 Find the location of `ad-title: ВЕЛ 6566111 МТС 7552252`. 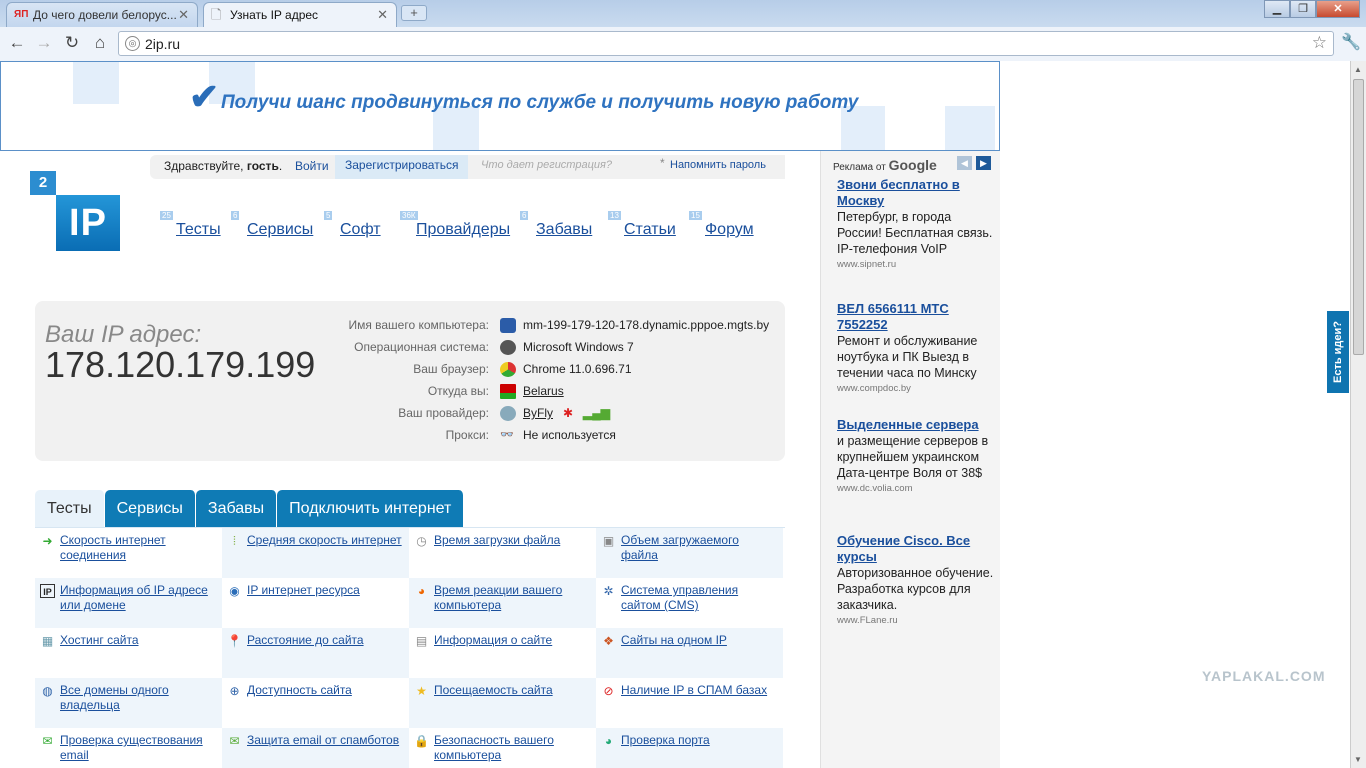

ad-title: ВЕЛ 6566111 МТС 7552252 is located at coordinates (917, 317).